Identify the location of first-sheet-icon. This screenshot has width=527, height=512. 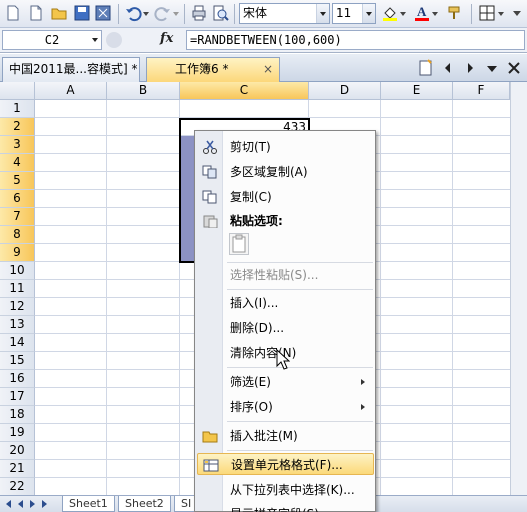
(8, 504).